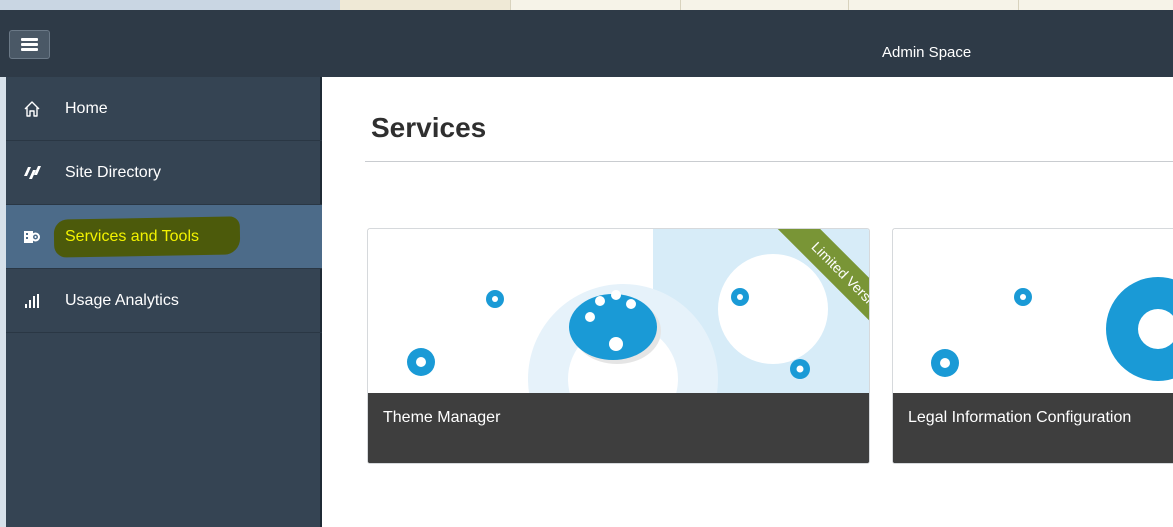 This screenshot has width=1173, height=527. What do you see at coordinates (429, 127) in the screenshot?
I see `page-title: Services` at bounding box center [429, 127].